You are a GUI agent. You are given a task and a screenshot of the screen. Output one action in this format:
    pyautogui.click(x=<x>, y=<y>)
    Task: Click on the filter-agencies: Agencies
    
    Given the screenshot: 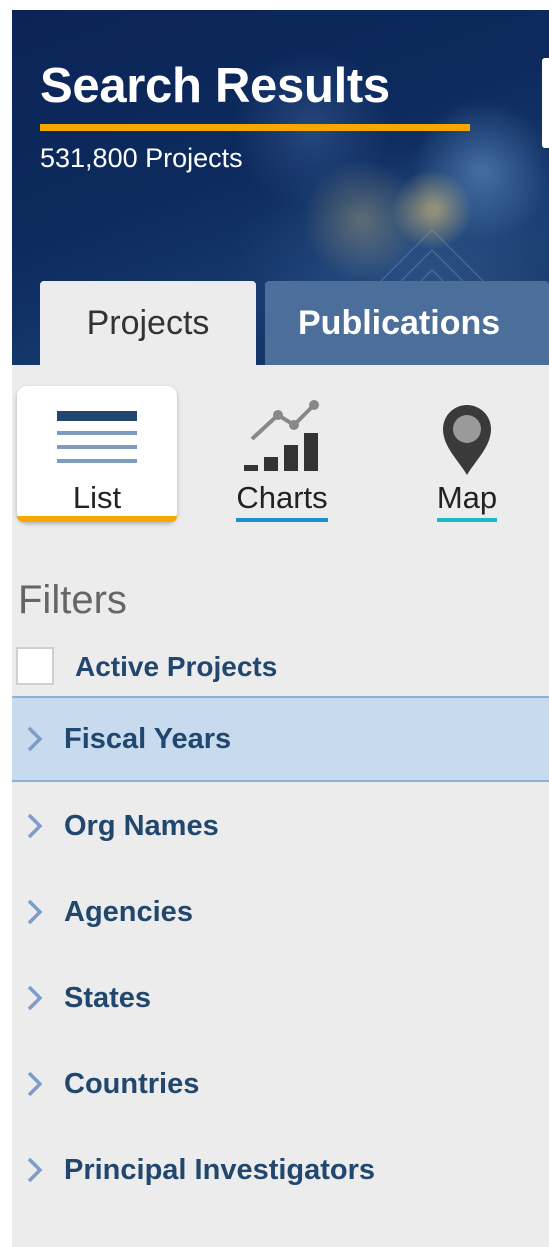 What is the action you would take?
    pyautogui.click(x=280, y=912)
    